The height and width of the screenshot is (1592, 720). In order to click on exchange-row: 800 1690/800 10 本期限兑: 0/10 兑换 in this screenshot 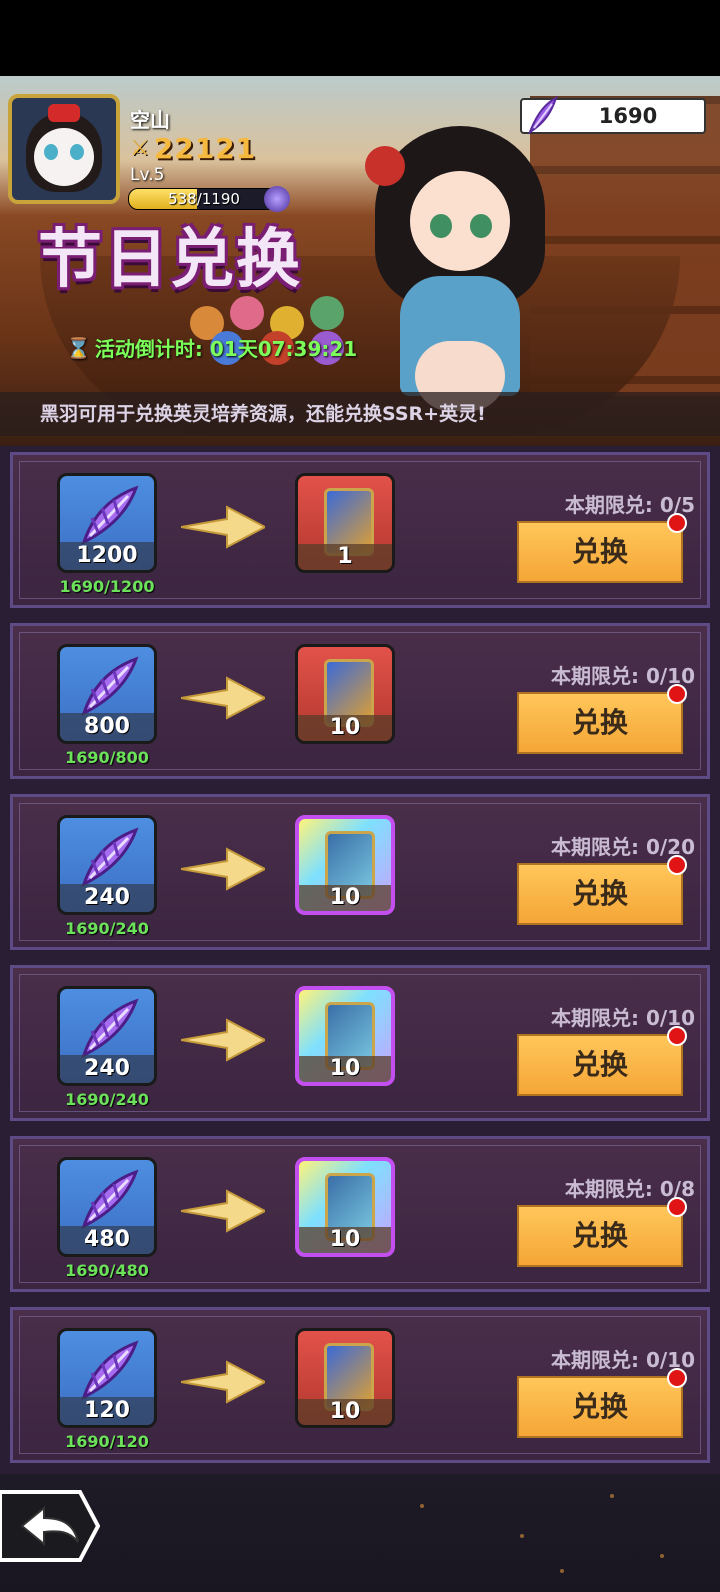, I will do `click(360, 701)`.